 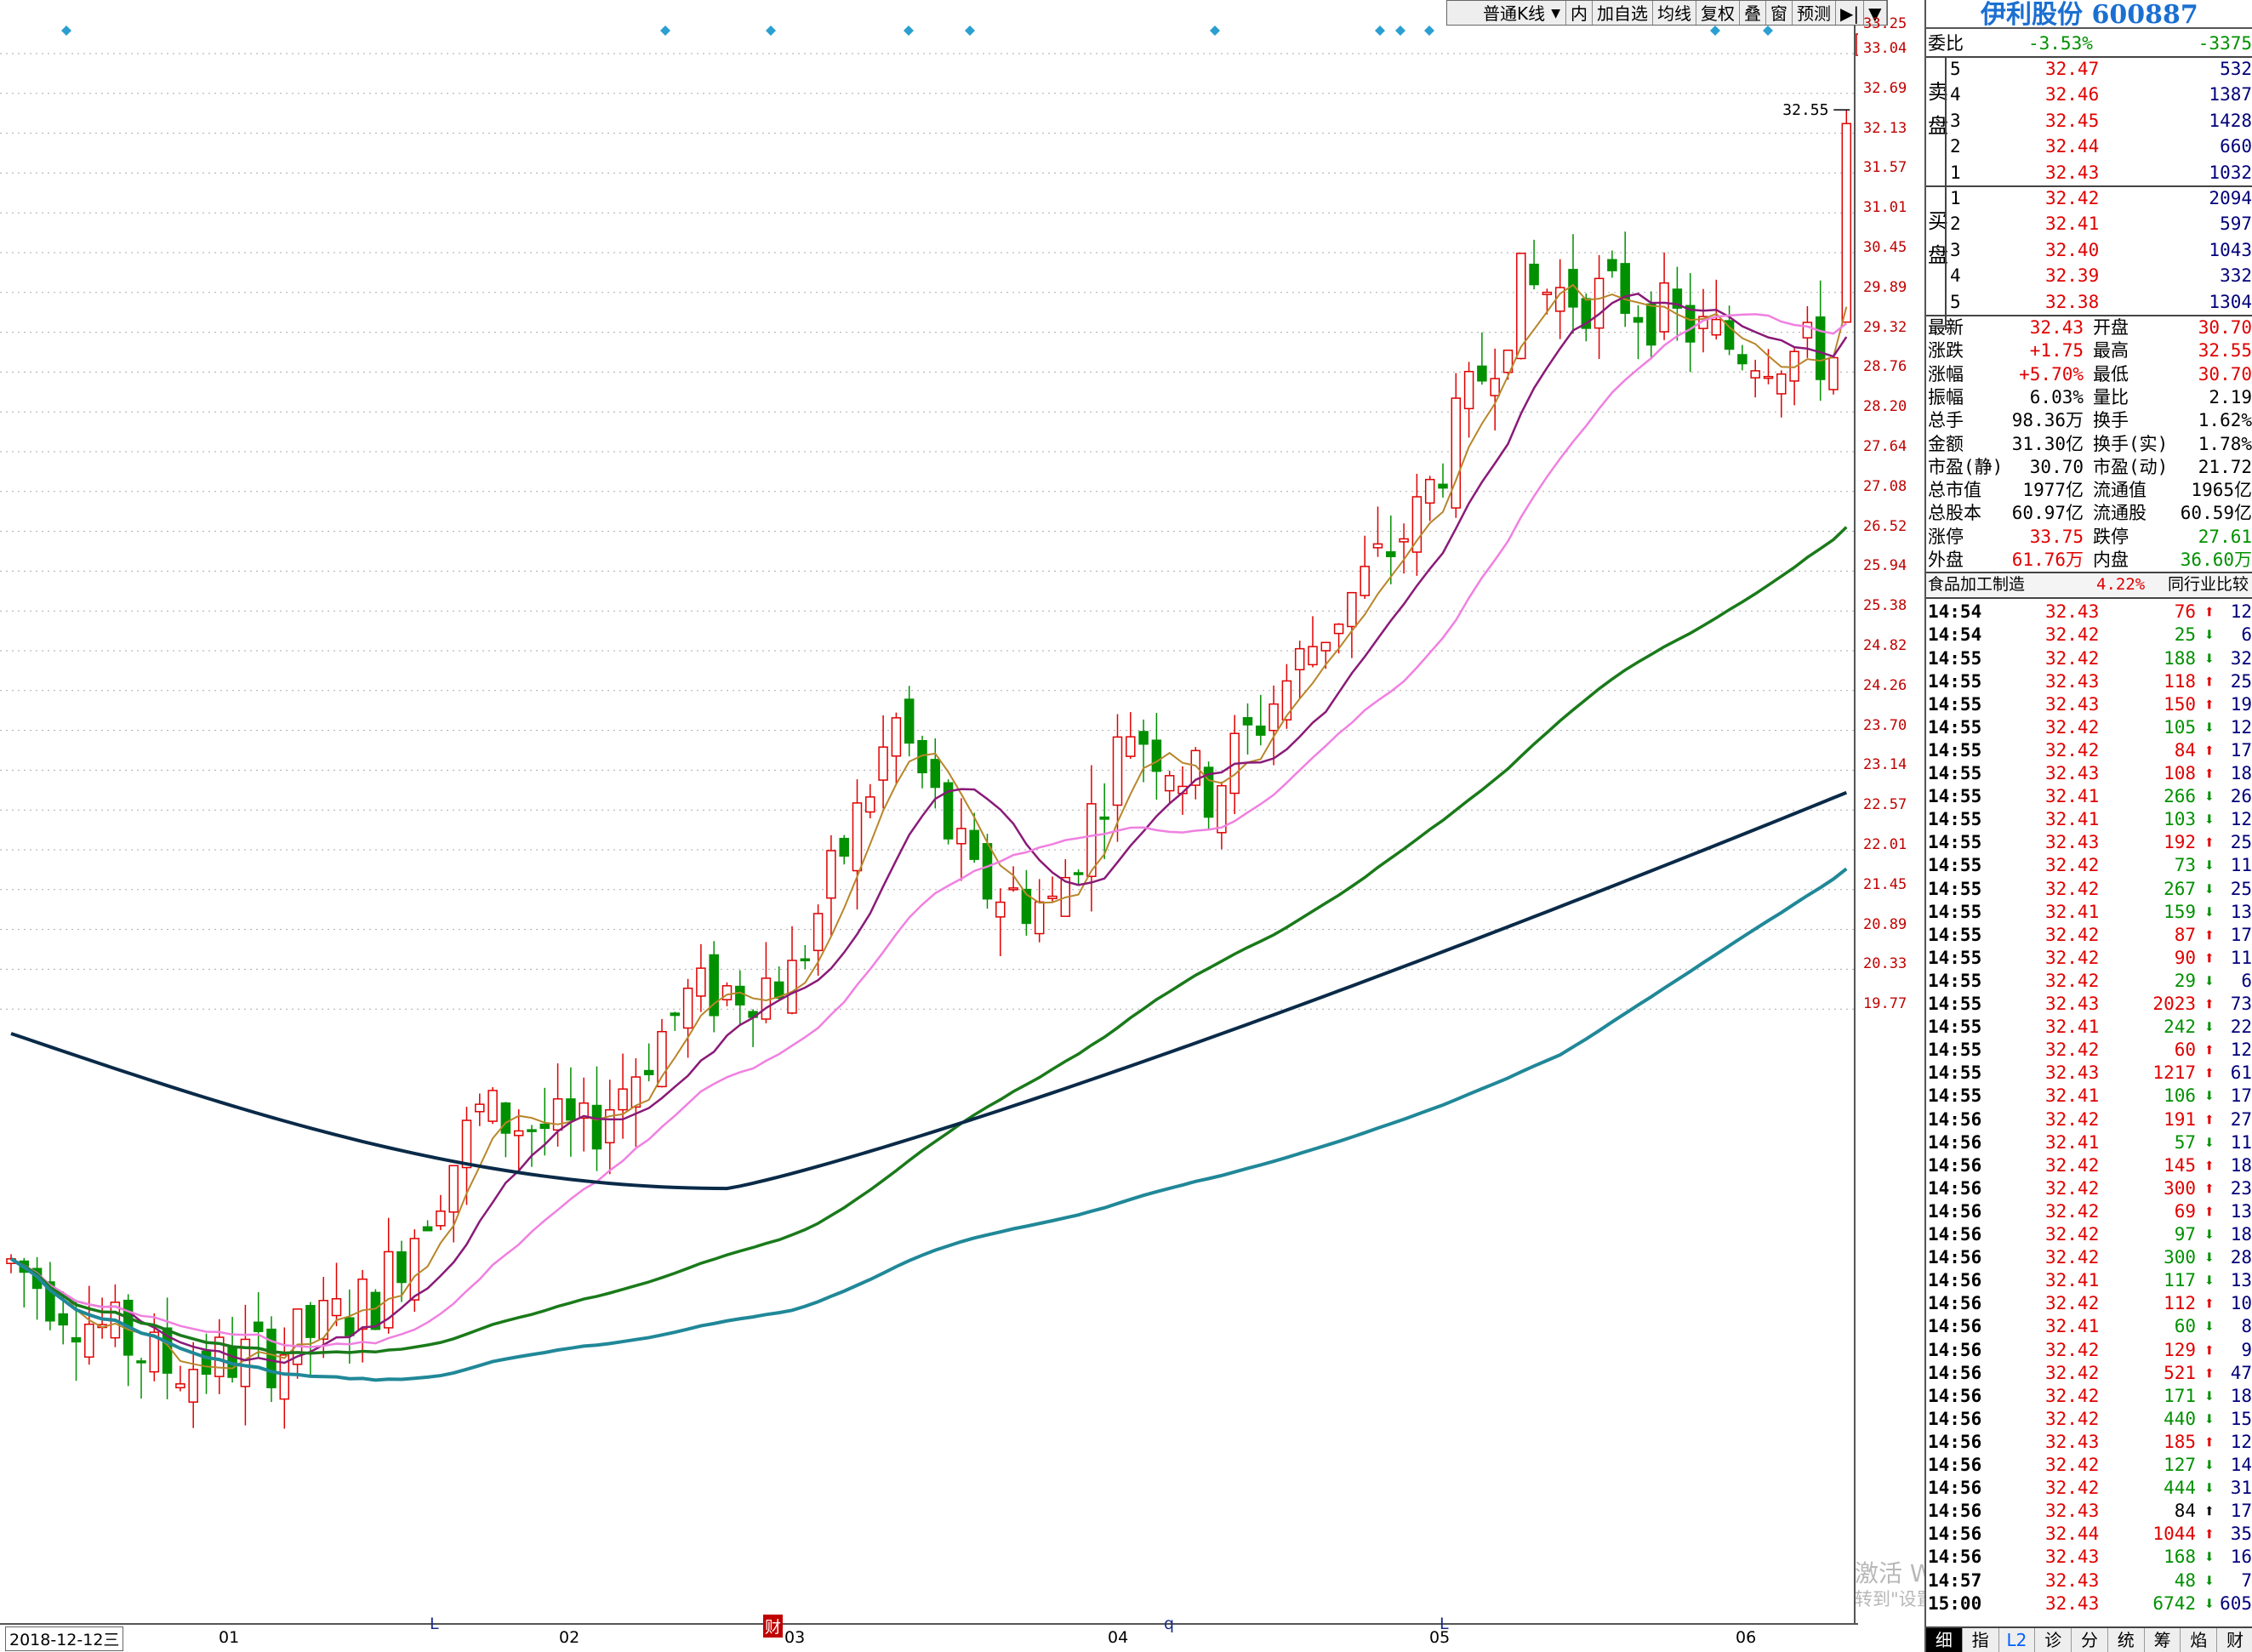 What do you see at coordinates (1850, 13) in the screenshot?
I see `toolbar-jump-end-icon: ▶|` at bounding box center [1850, 13].